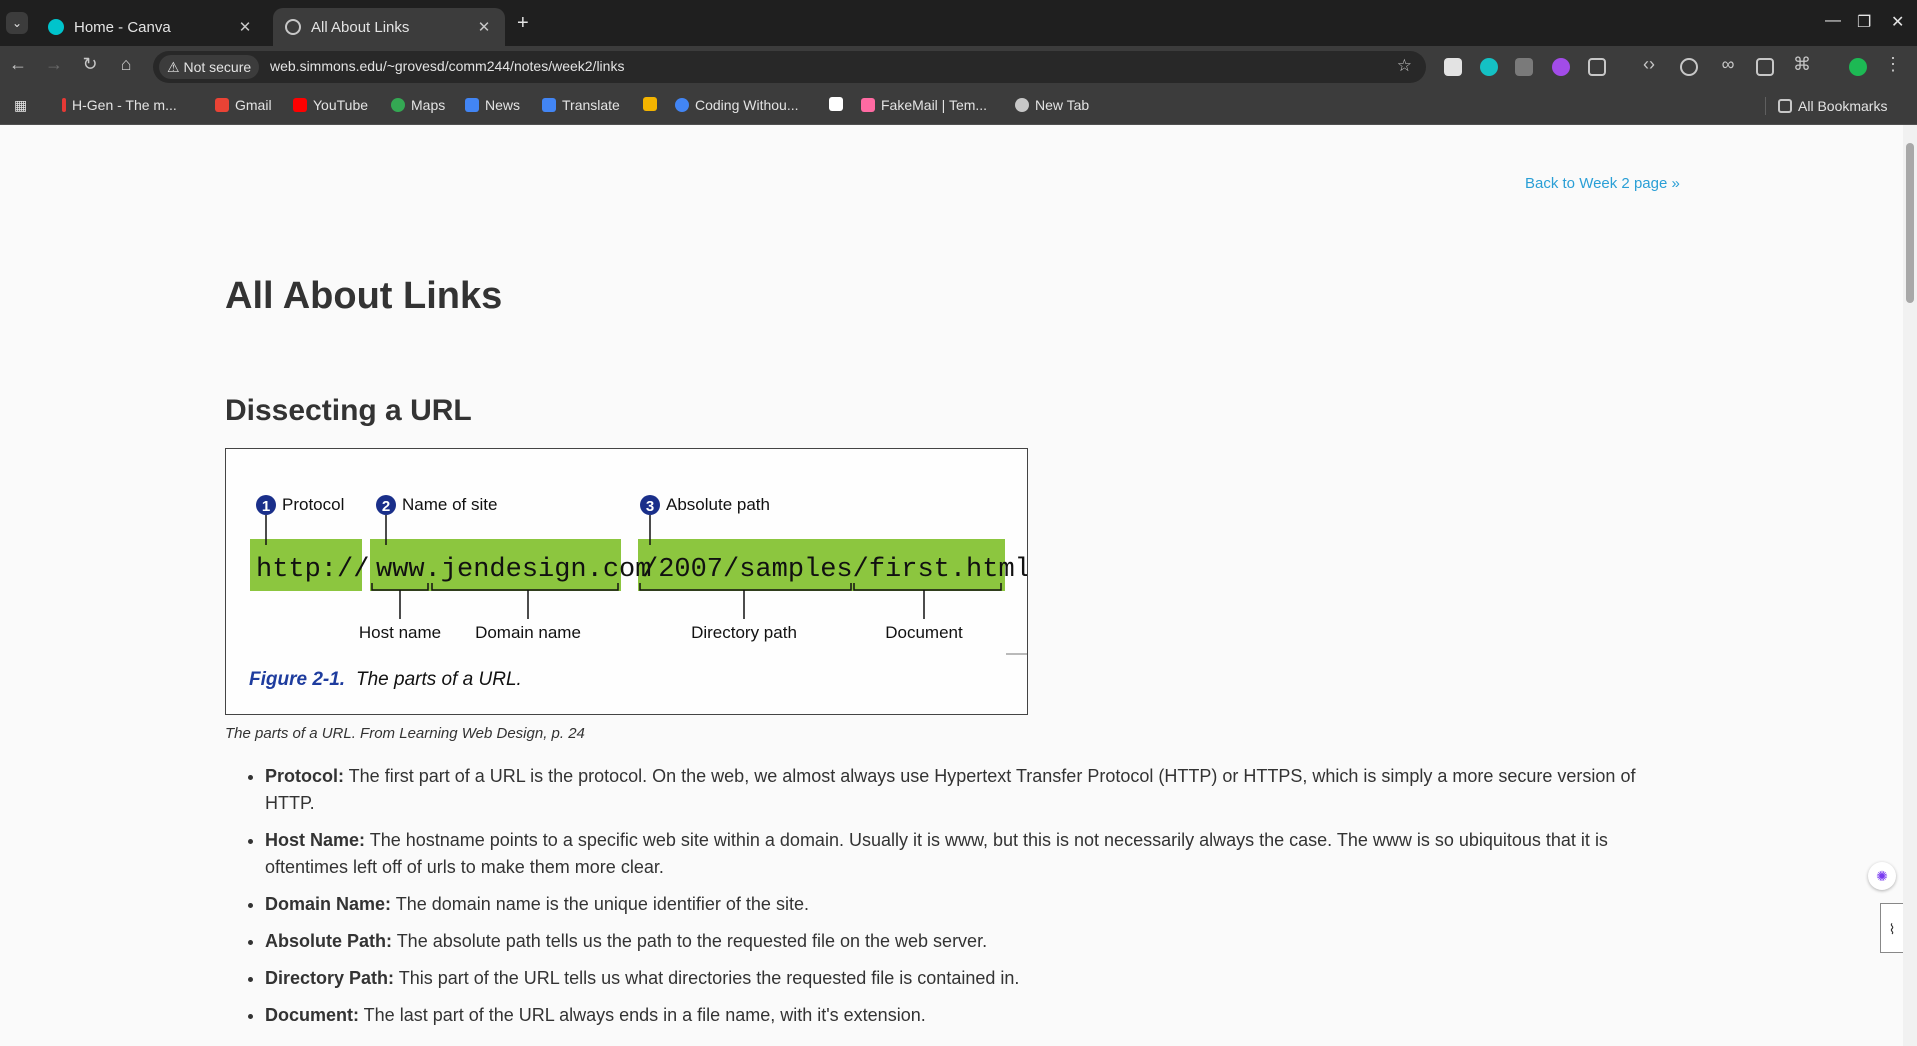 This screenshot has width=1917, height=1046. Describe the element at coordinates (868, 105) in the screenshot. I see `fakemail-icon` at that location.